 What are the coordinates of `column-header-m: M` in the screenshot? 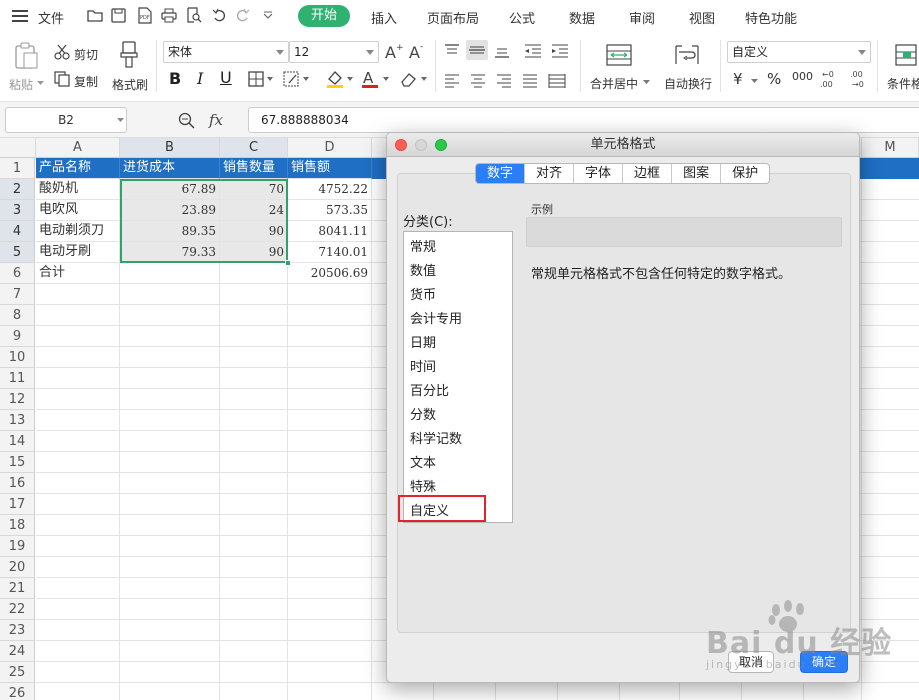 It's located at (890, 148).